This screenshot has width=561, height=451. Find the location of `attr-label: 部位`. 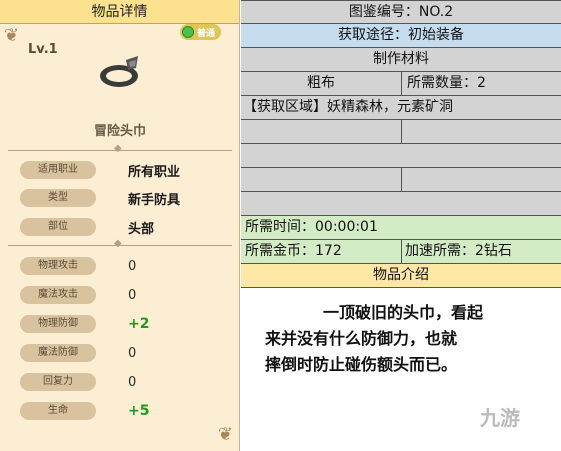

attr-label: 部位 is located at coordinates (58, 227).